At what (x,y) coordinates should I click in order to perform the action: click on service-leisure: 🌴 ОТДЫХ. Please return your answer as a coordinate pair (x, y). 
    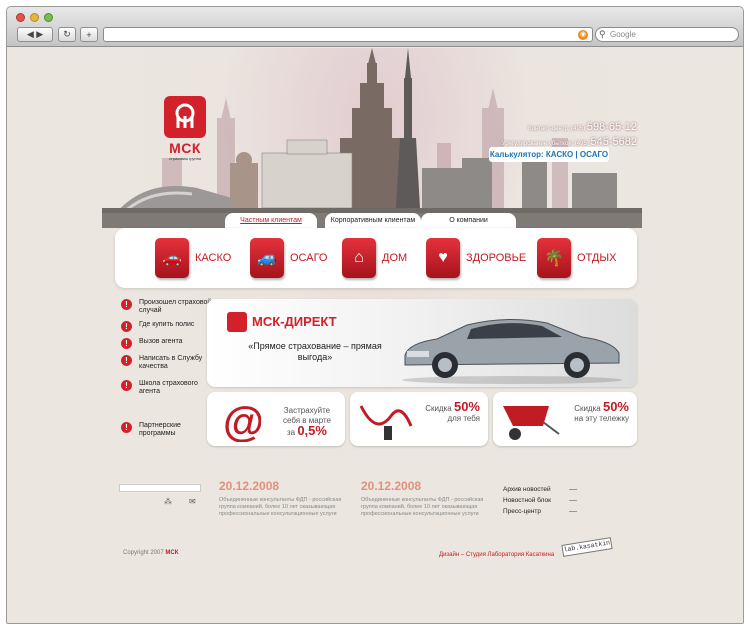
    Looking at the image, I should click on (576, 258).